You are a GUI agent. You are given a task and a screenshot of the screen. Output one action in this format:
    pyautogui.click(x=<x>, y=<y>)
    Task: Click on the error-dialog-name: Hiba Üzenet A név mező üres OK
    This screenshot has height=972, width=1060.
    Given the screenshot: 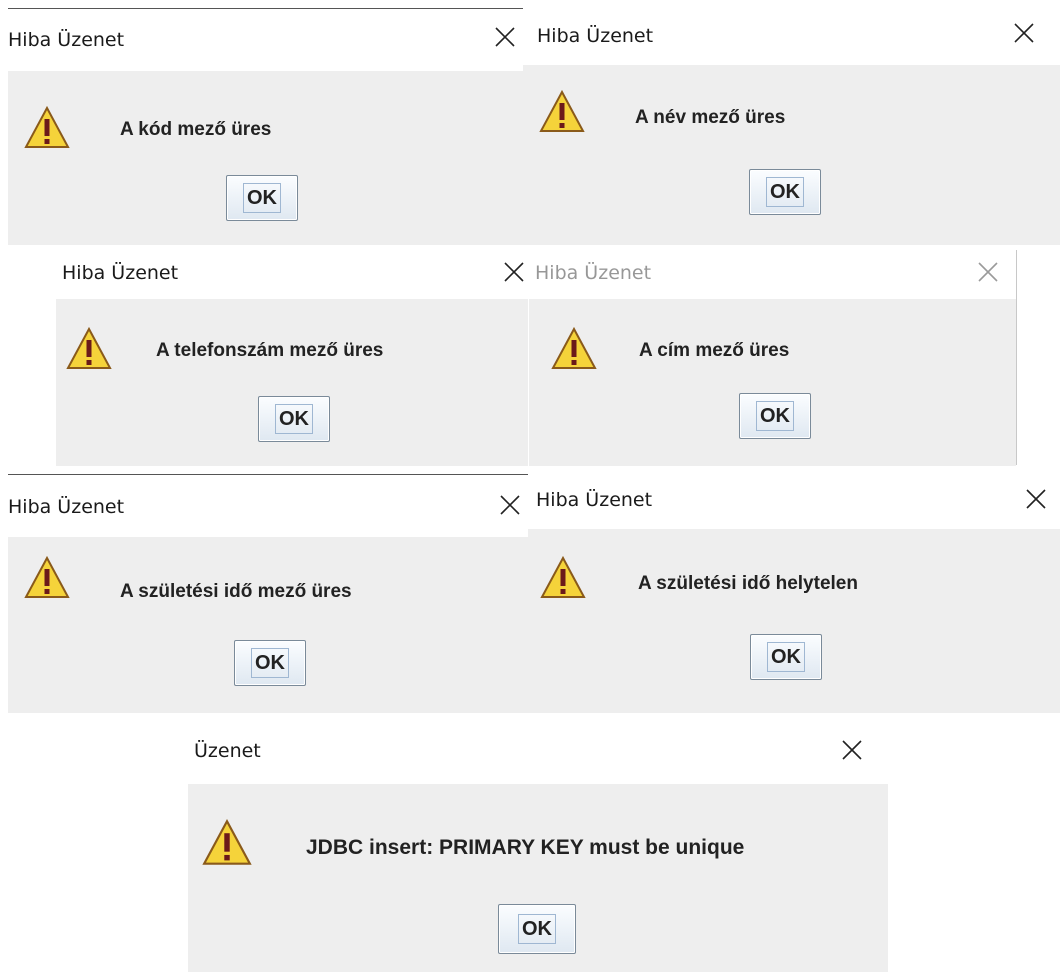 What is the action you would take?
    pyautogui.click(x=791, y=127)
    